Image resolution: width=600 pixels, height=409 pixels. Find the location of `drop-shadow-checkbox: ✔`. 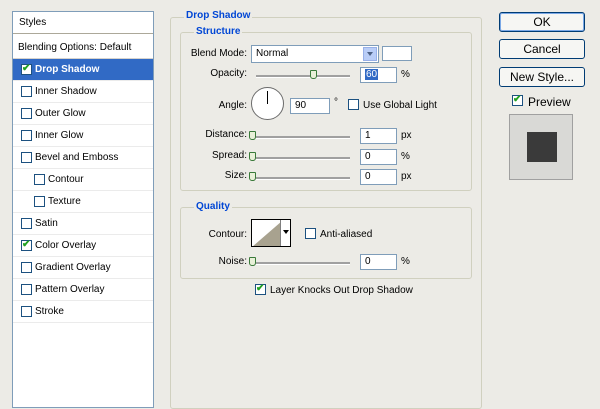

drop-shadow-checkbox: ✔ is located at coordinates (26, 69).